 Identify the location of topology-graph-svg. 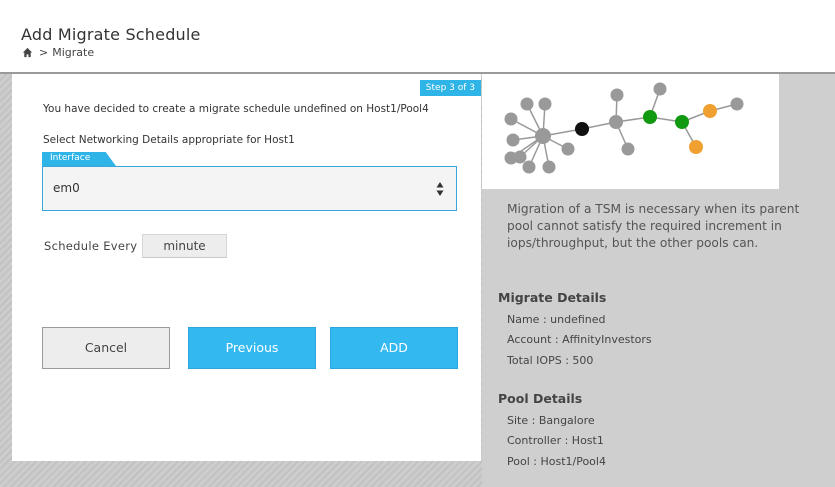
(624, 128).